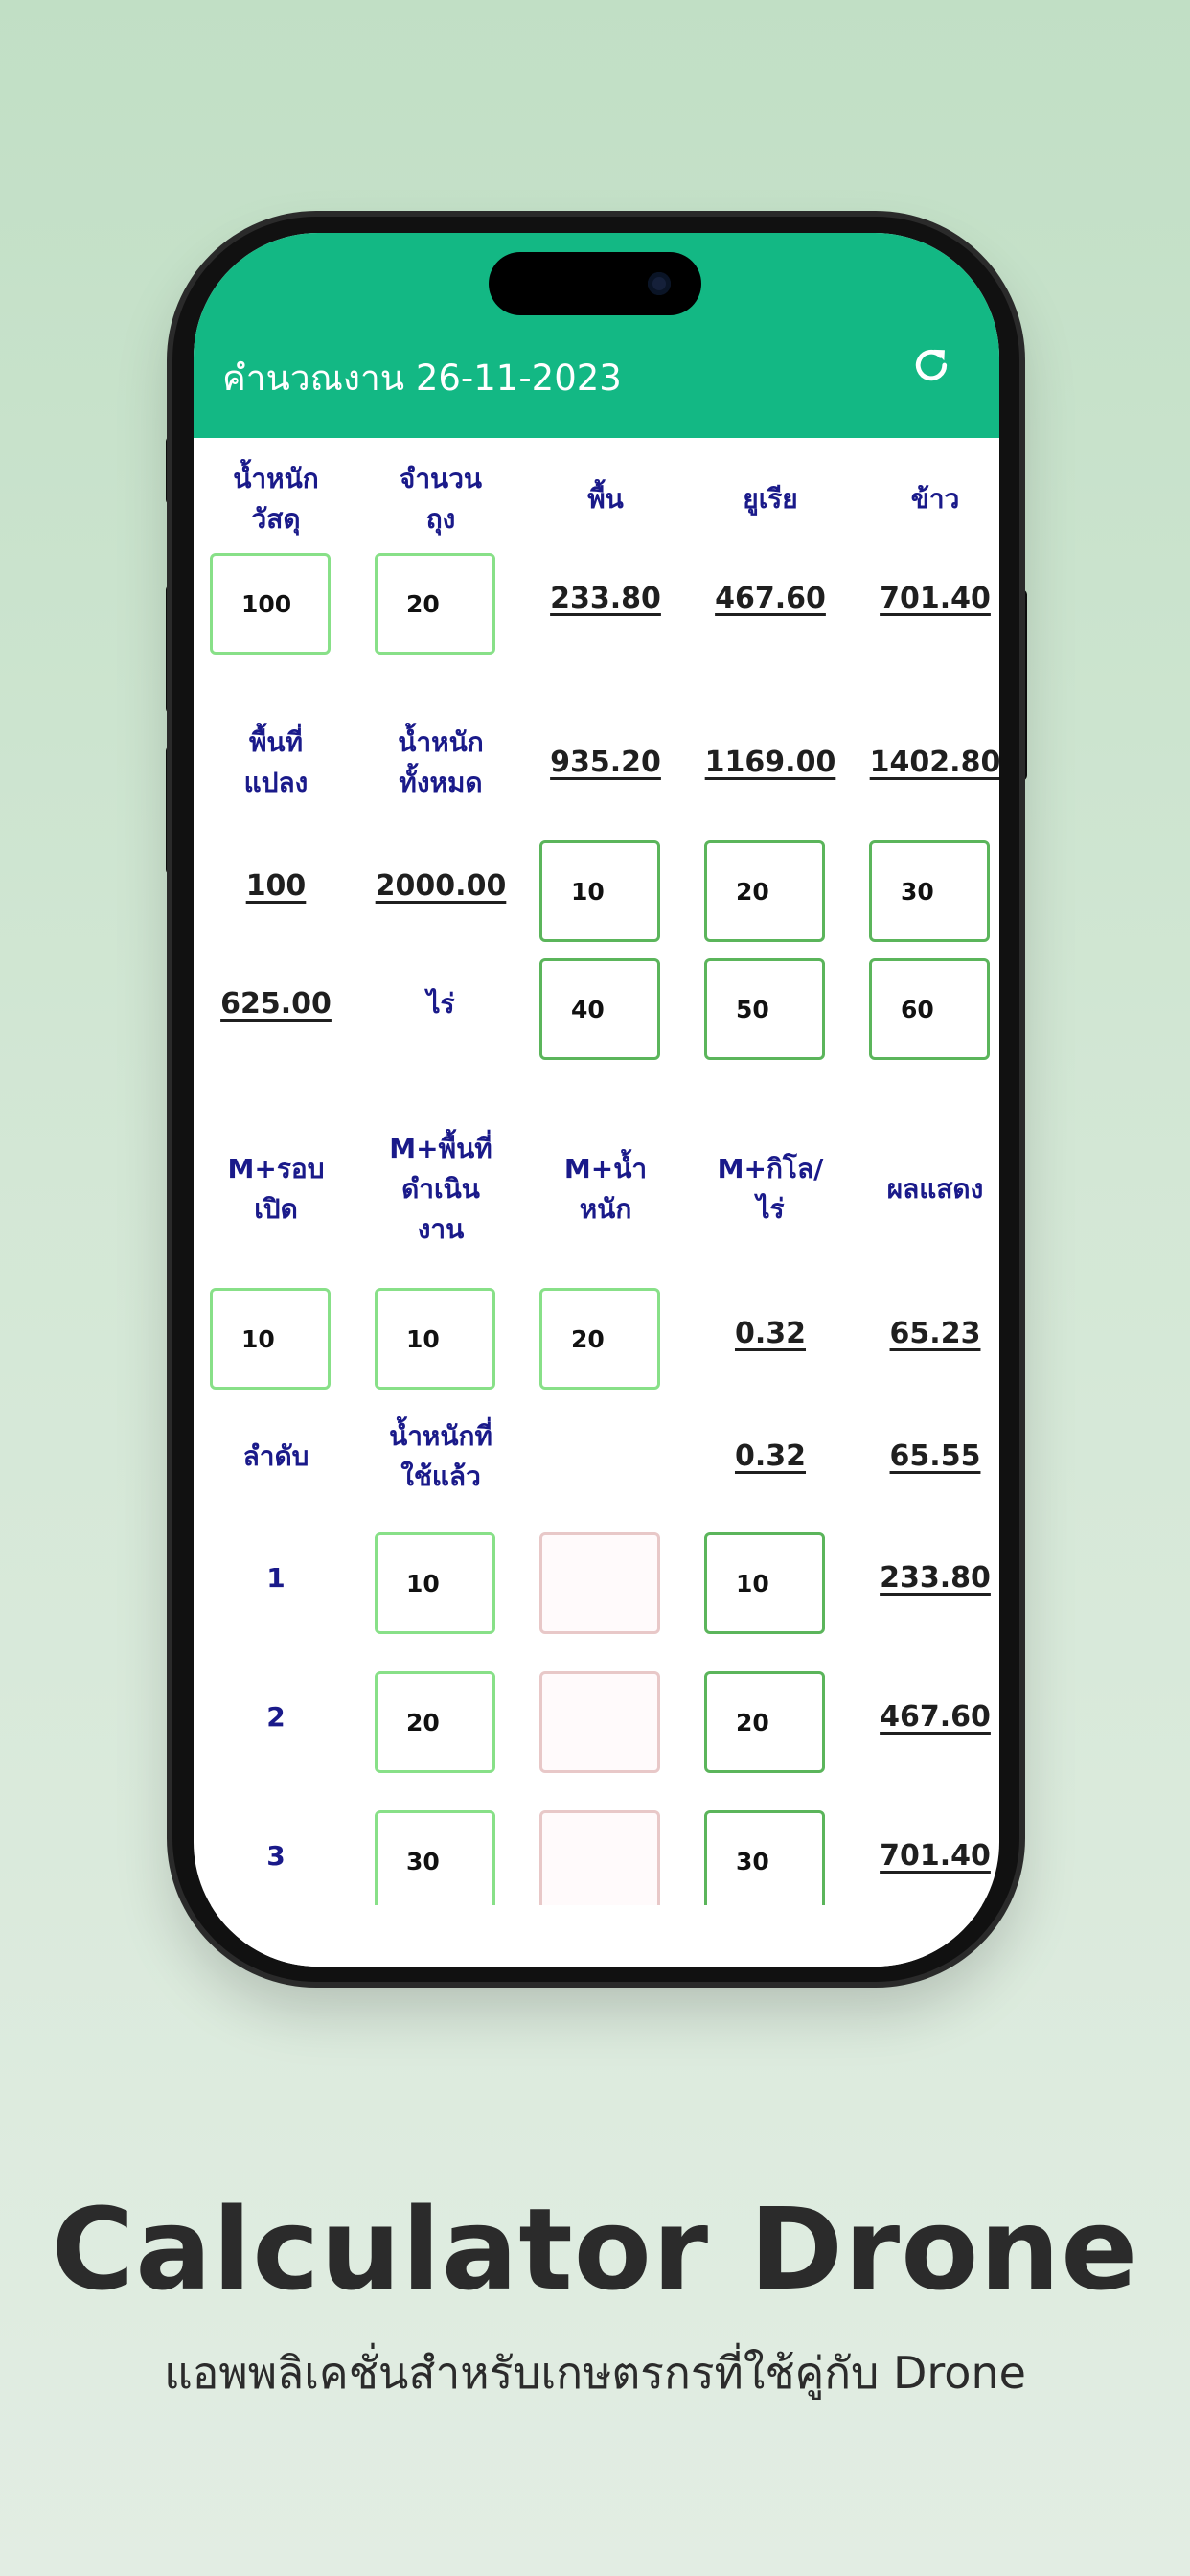 The height and width of the screenshot is (2576, 1190). Describe the element at coordinates (771, 1333) in the screenshot. I see `kg-per-rai-value: 0.32` at that location.